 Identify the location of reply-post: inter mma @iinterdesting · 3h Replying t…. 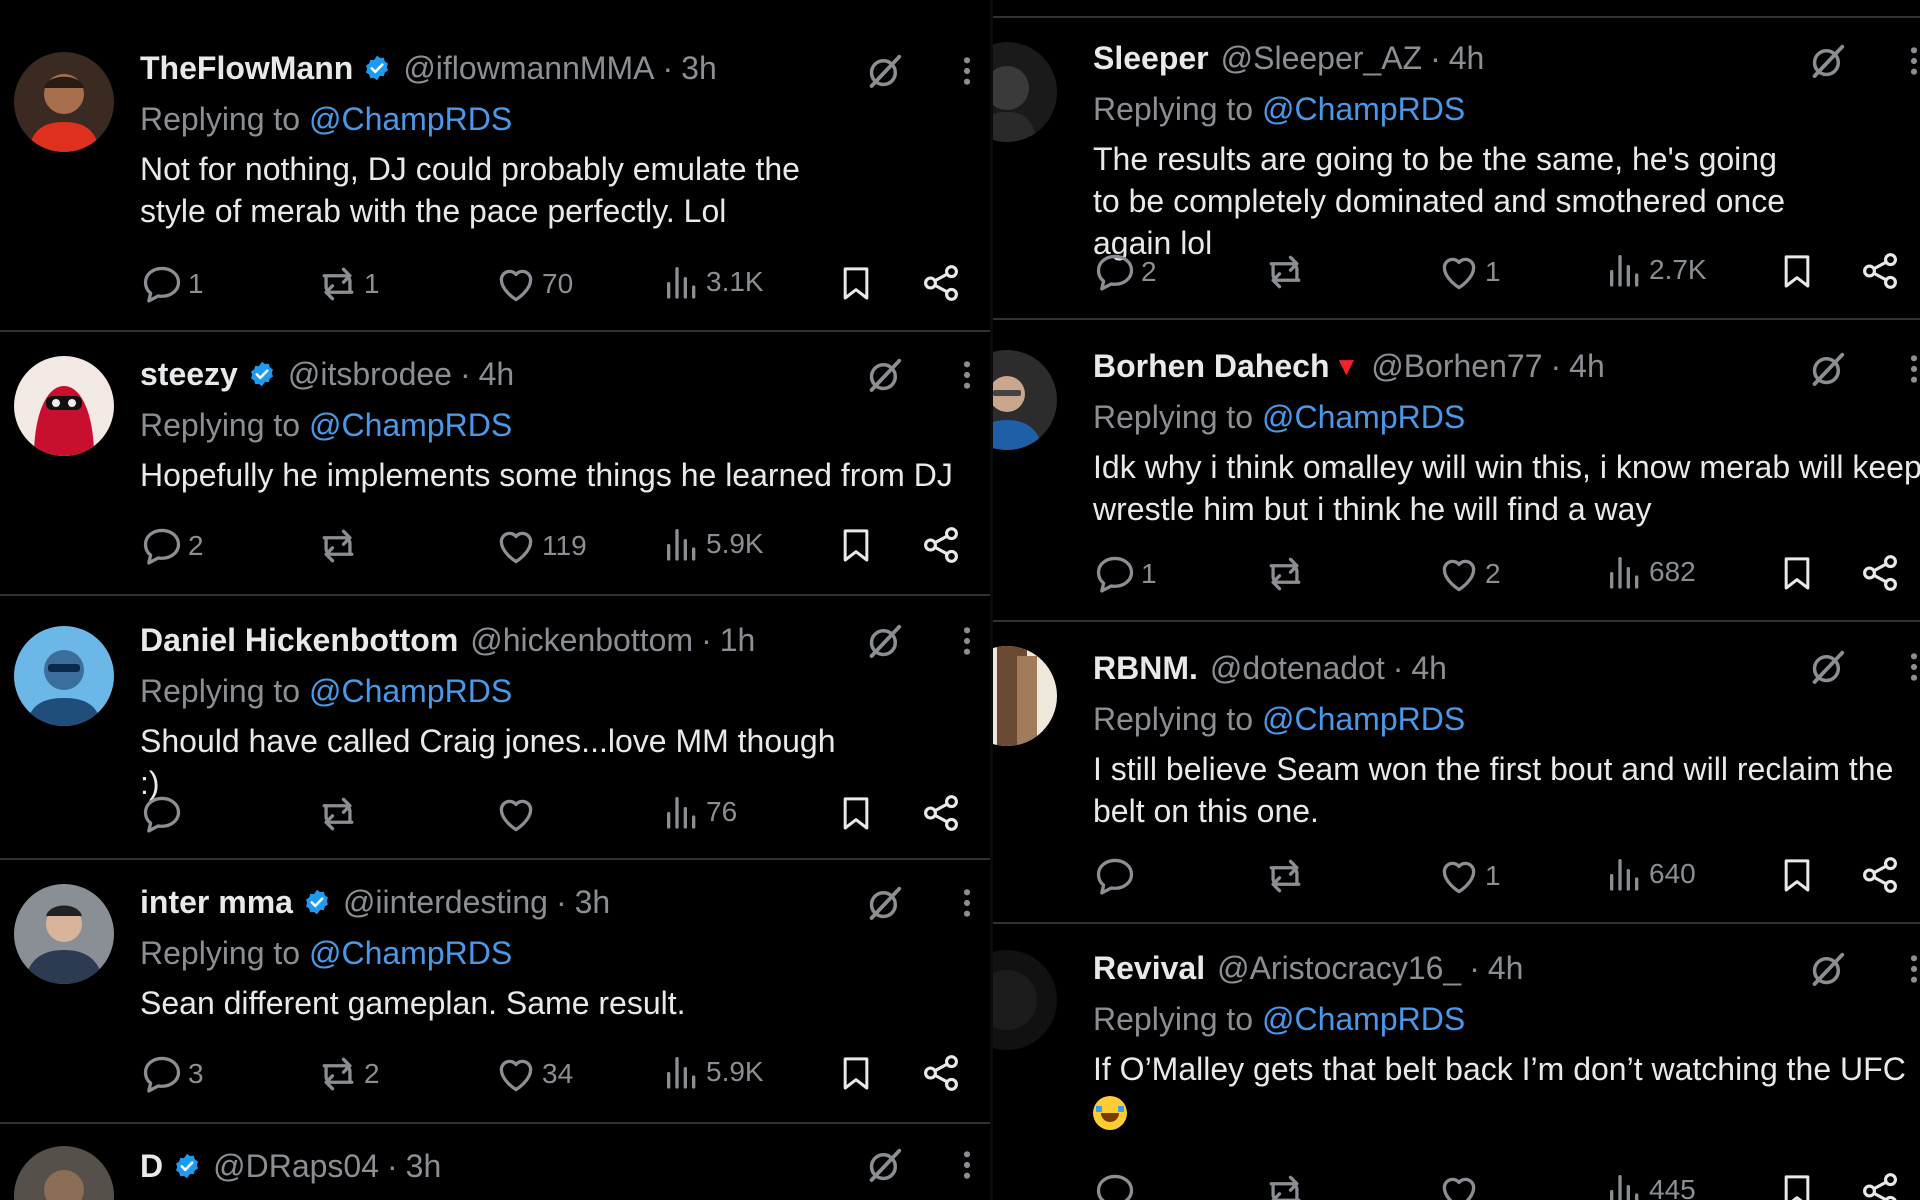
(495, 992).